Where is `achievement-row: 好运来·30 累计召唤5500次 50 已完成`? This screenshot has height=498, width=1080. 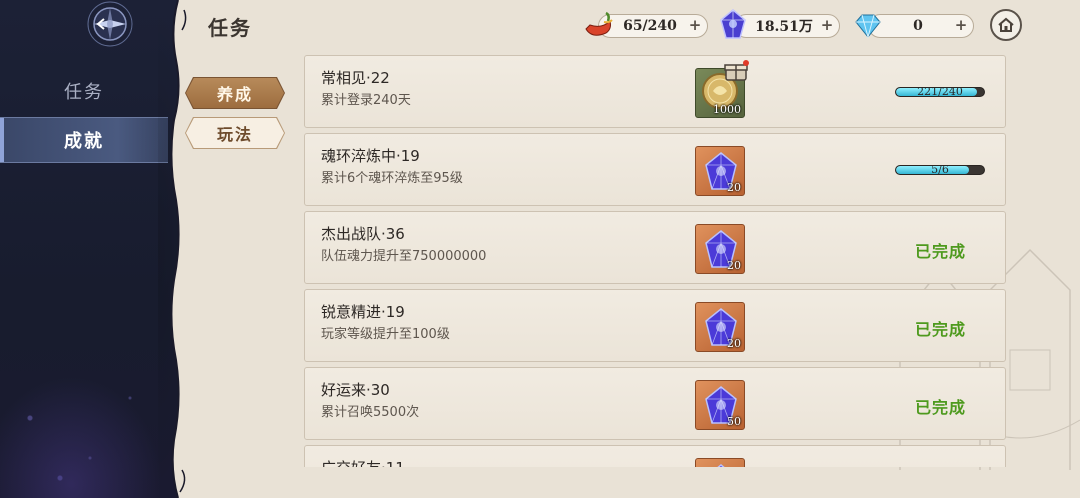
achievement-row: 好运来·30 累计召唤5500次 50 已完成 is located at coordinates (655, 403).